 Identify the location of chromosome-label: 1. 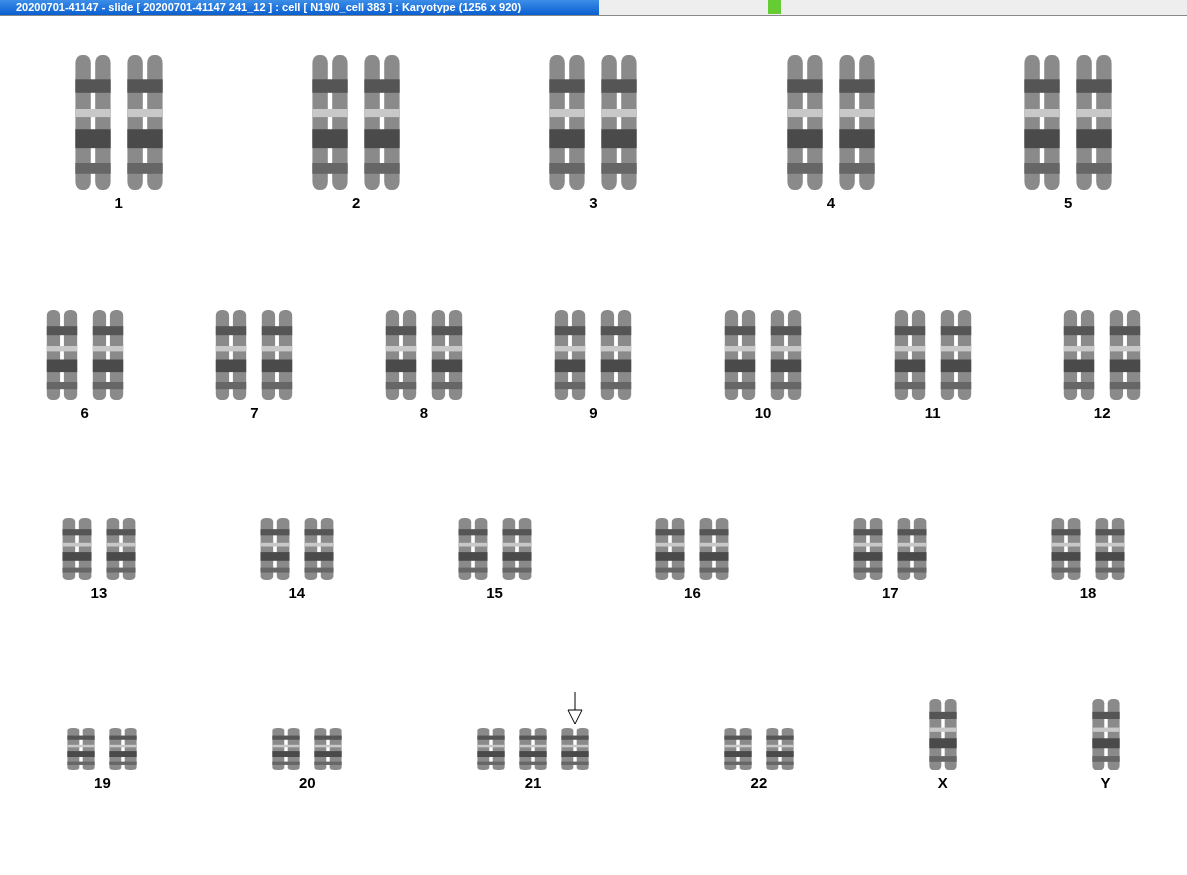
(118, 202).